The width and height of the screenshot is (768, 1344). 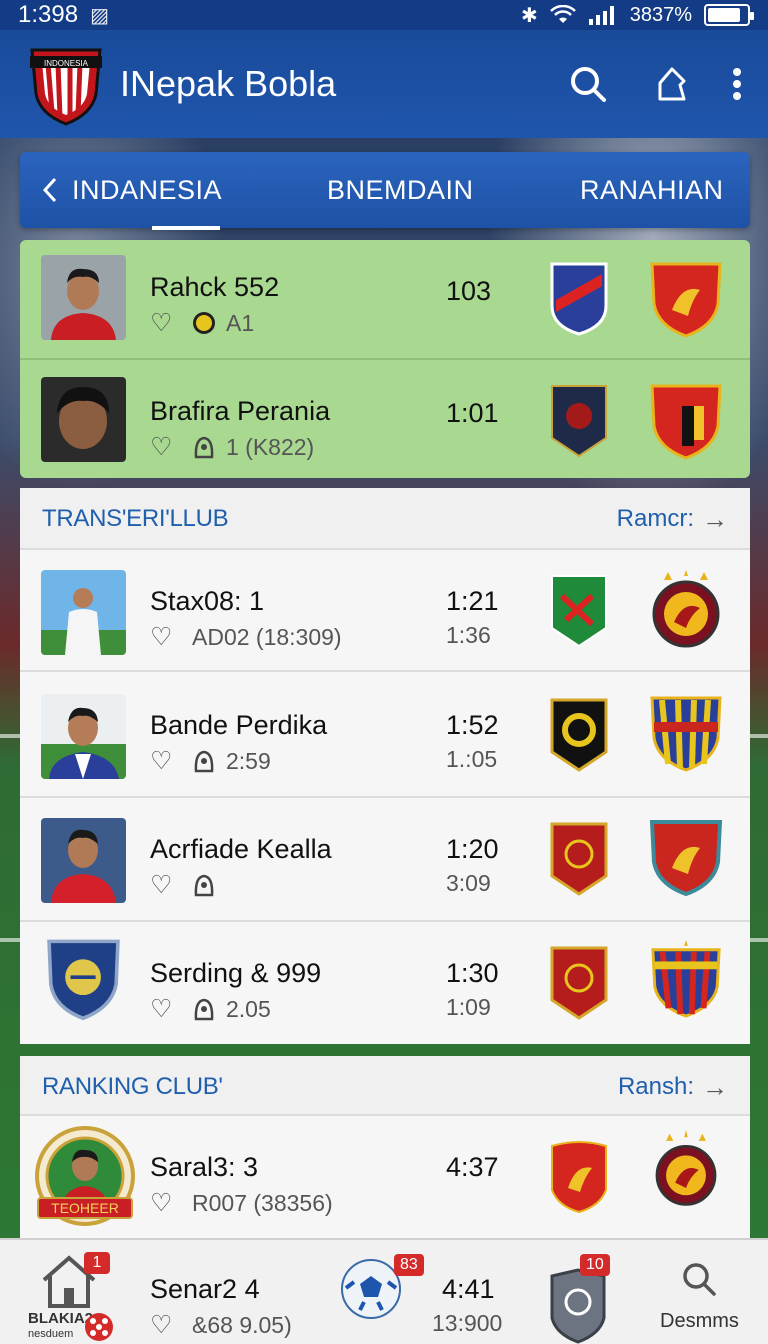 What do you see at coordinates (235, 1294) in the screenshot?
I see `bottom-list-row: Senar2 4 ♡ &68 9.05)` at bounding box center [235, 1294].